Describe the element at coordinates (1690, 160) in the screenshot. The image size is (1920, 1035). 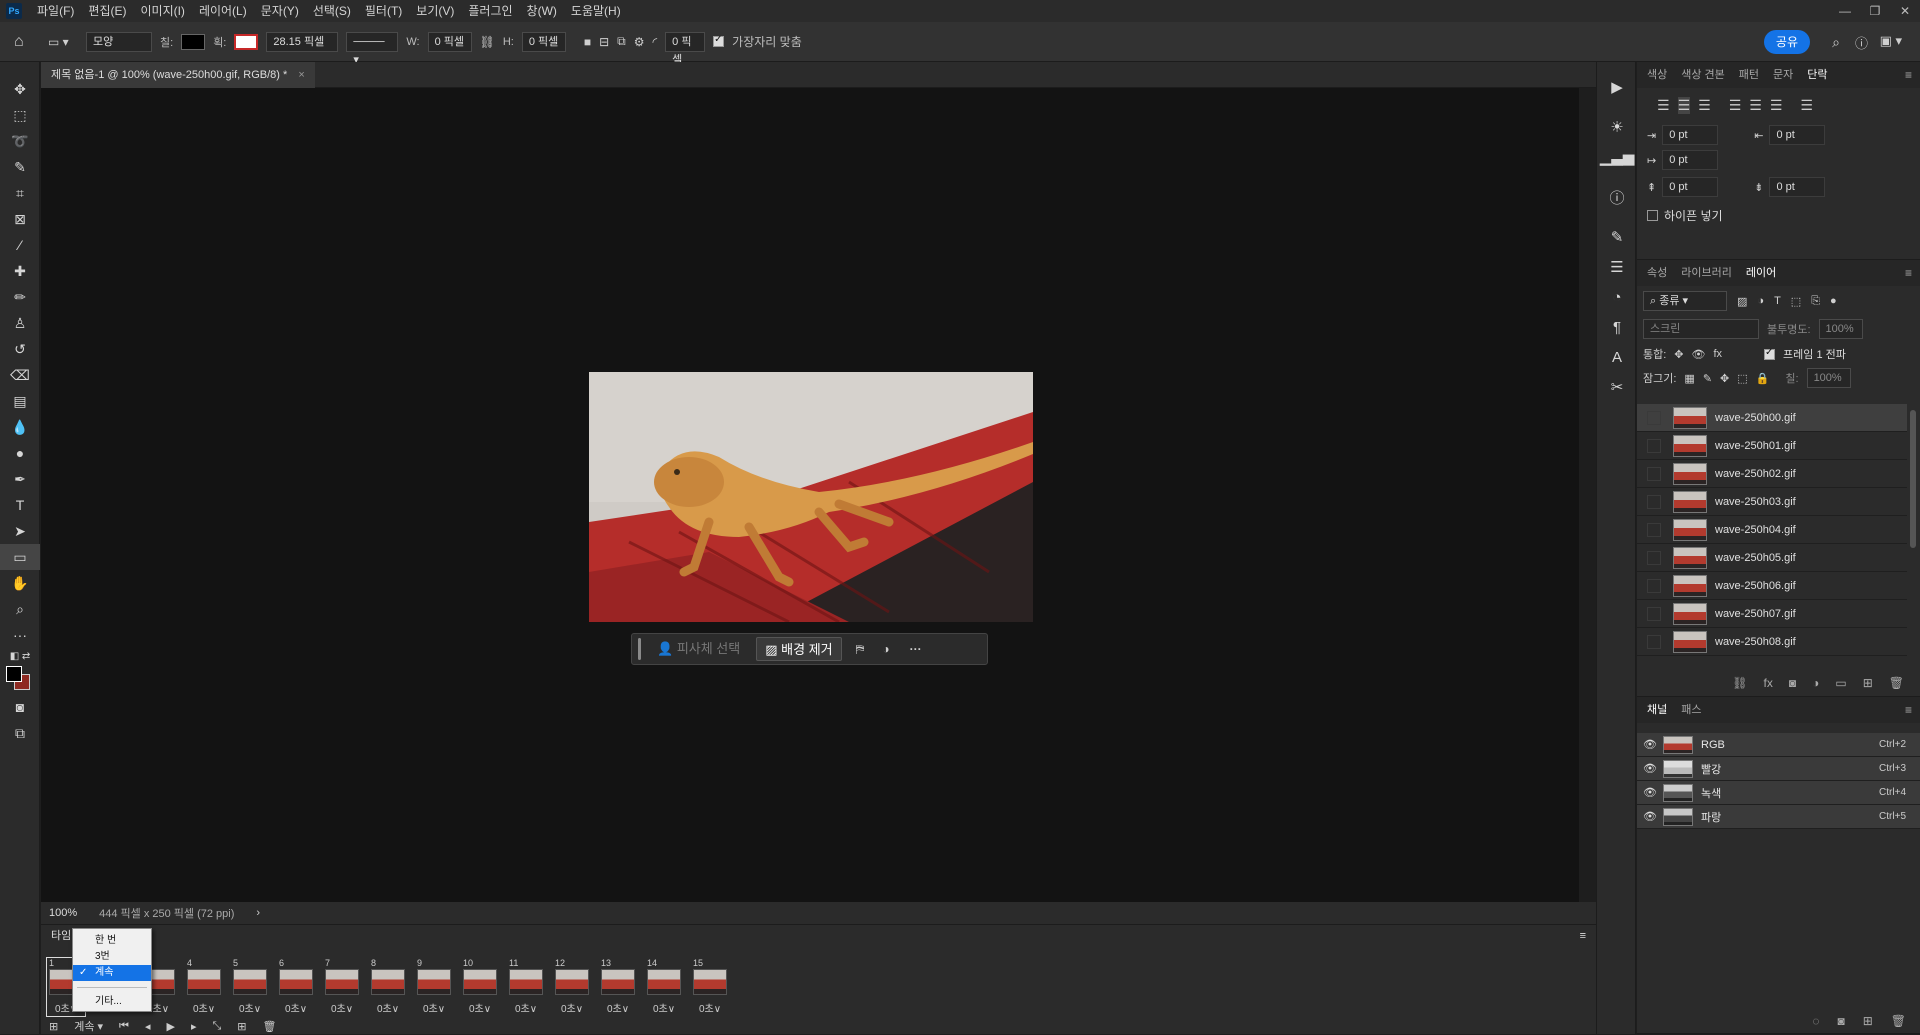
I see `indent-first-line-field: 0 pt` at that location.